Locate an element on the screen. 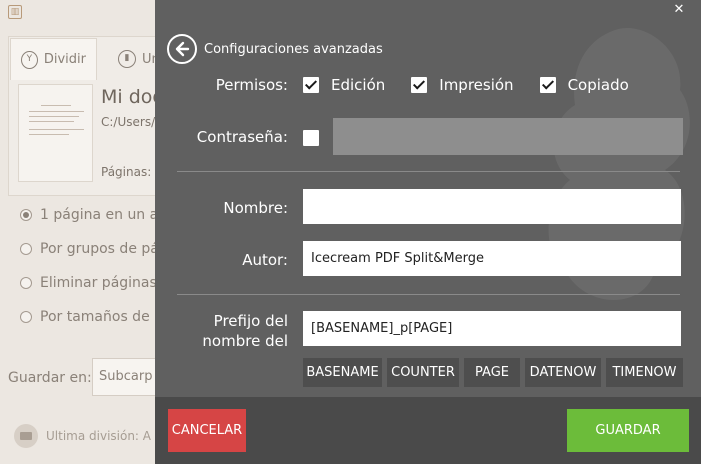  split-option-one-page: 1 página en un arc is located at coordinates (95, 215).